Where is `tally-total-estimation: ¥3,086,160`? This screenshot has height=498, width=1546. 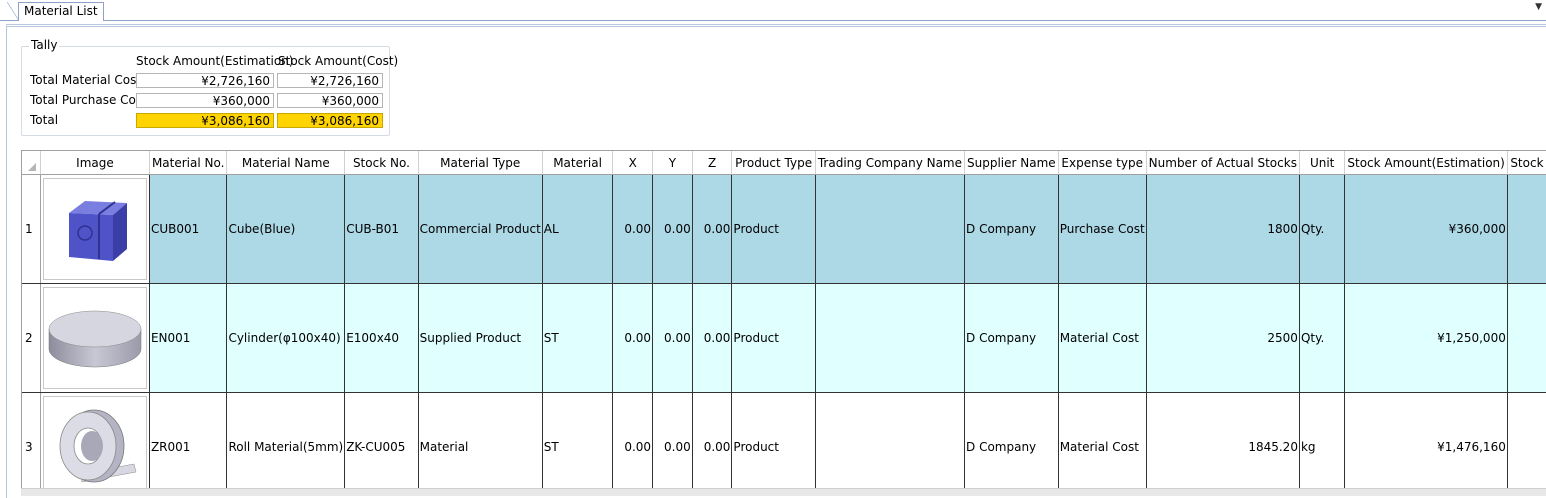 tally-total-estimation: ¥3,086,160 is located at coordinates (205, 120).